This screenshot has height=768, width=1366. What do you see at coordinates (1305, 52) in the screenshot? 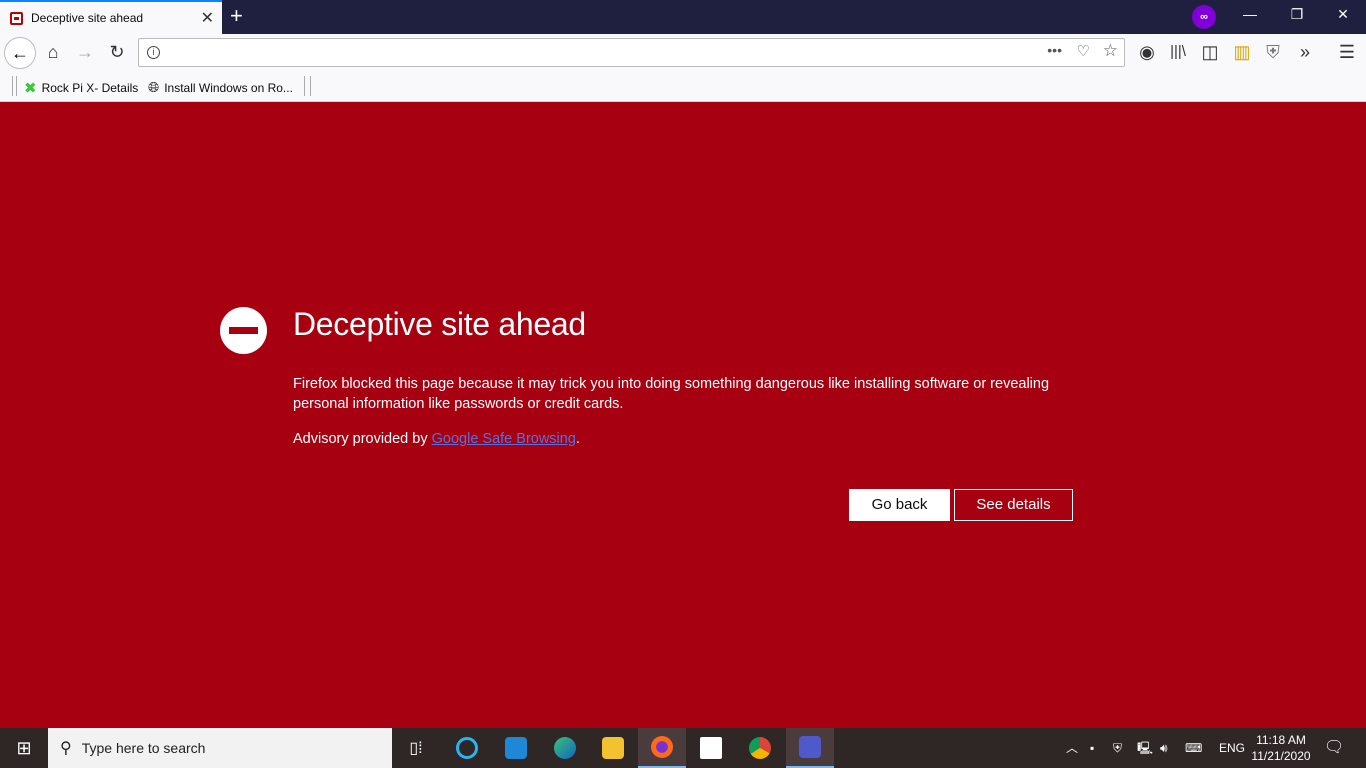
I see `overflow-icon: »` at bounding box center [1305, 52].